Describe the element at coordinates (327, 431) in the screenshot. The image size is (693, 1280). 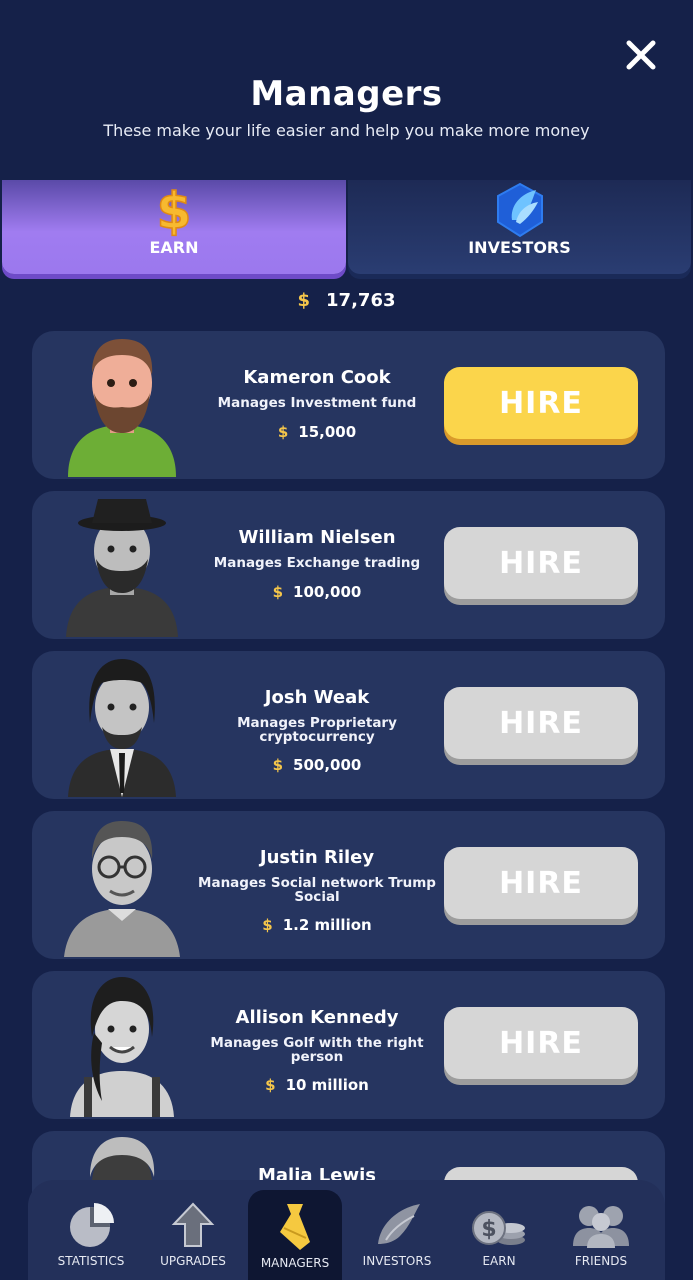
I see `cost-value: 15,000` at that location.